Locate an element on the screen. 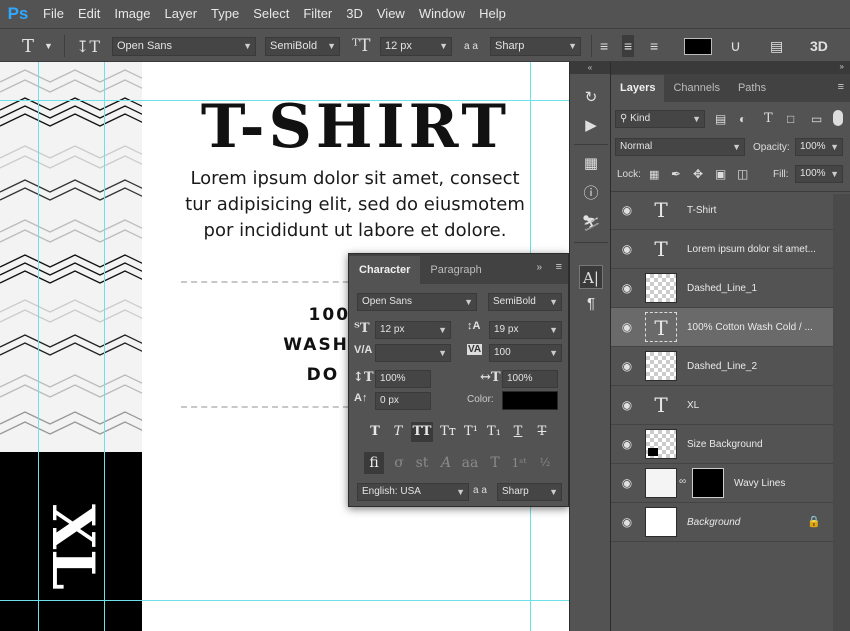  menu-file: File is located at coordinates (53, 14).